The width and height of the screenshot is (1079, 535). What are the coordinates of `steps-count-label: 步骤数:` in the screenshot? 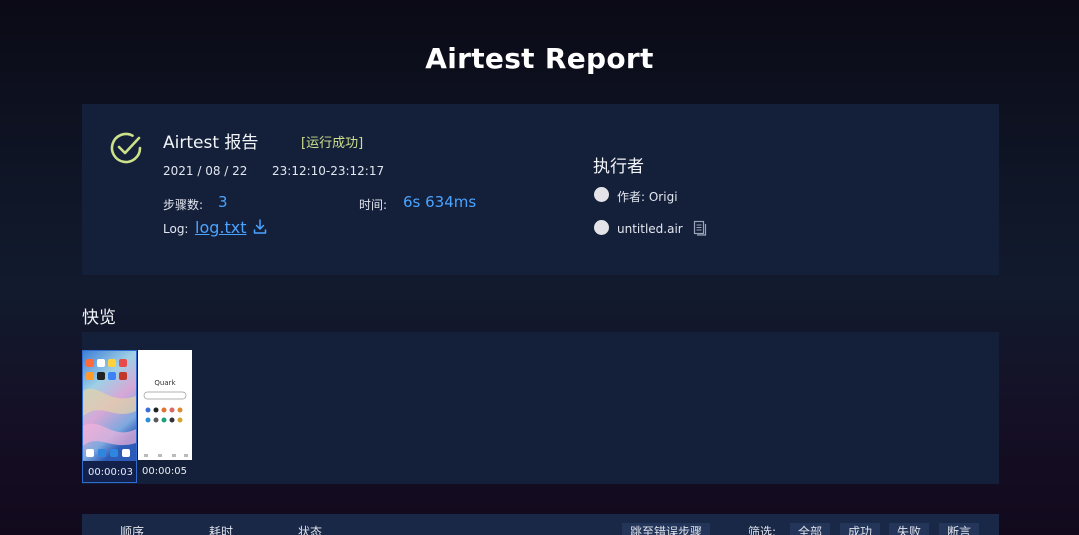 It's located at (183, 205).